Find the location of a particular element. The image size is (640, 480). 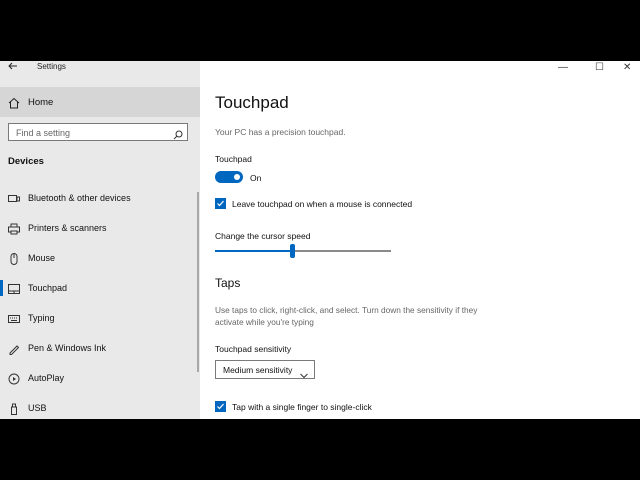

active-indicator is located at coordinates (1, 288).